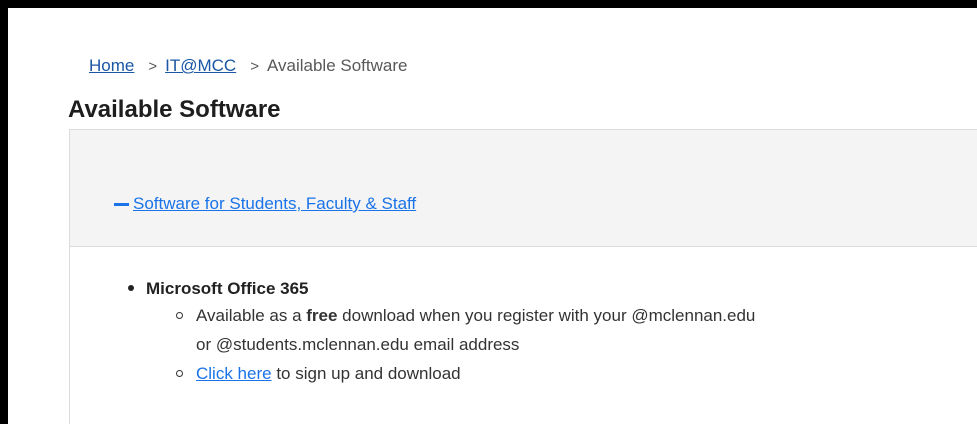 The width and height of the screenshot is (977, 424). What do you see at coordinates (337, 65) in the screenshot?
I see `breadcrumb-current: Available Software` at bounding box center [337, 65].